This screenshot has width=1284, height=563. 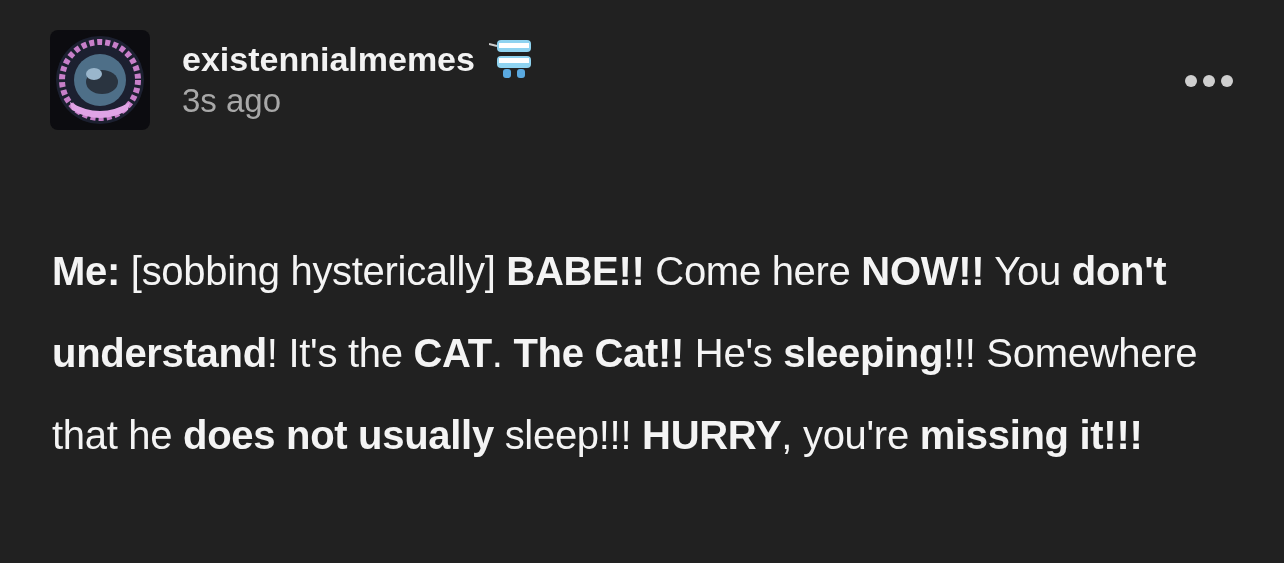 What do you see at coordinates (232, 101) in the screenshot?
I see `post-time: 3s ago` at bounding box center [232, 101].